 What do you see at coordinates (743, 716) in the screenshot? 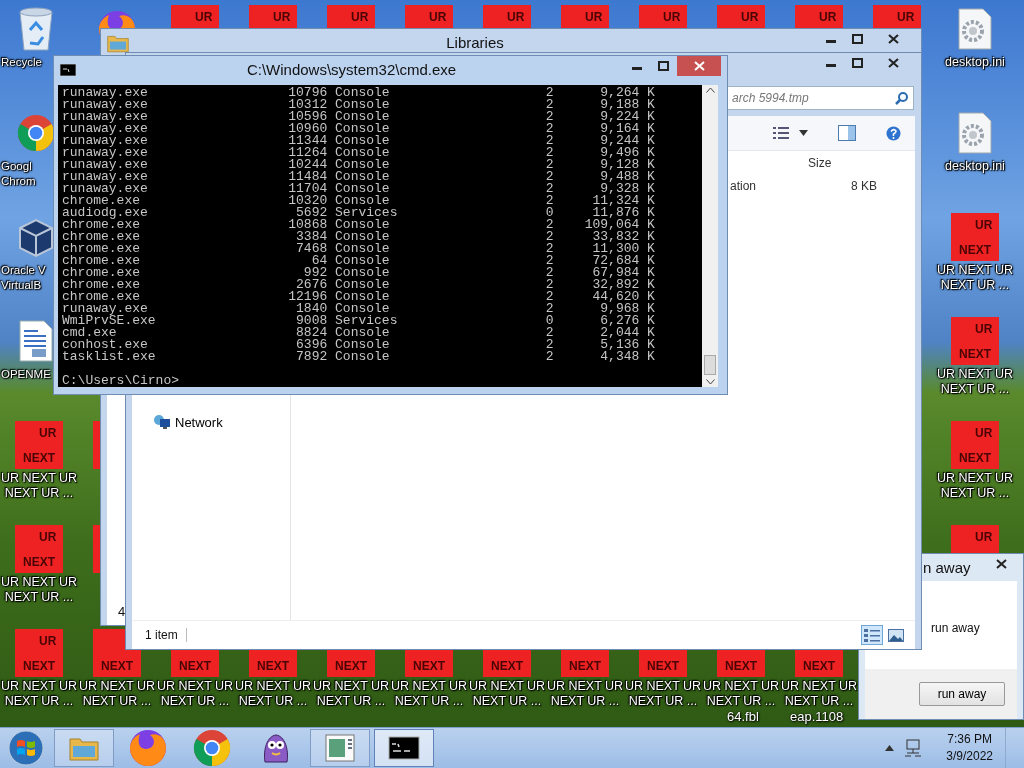
I see `icon-label: 64.fbl` at bounding box center [743, 716].